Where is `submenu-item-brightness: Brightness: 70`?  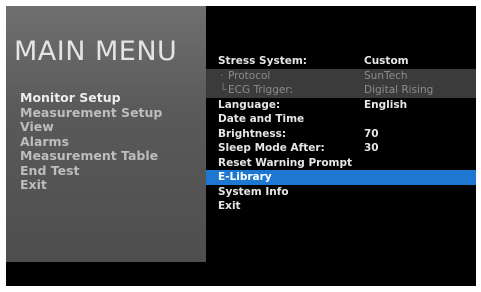 submenu-item-brightness: Brightness: 70 is located at coordinates (341, 134).